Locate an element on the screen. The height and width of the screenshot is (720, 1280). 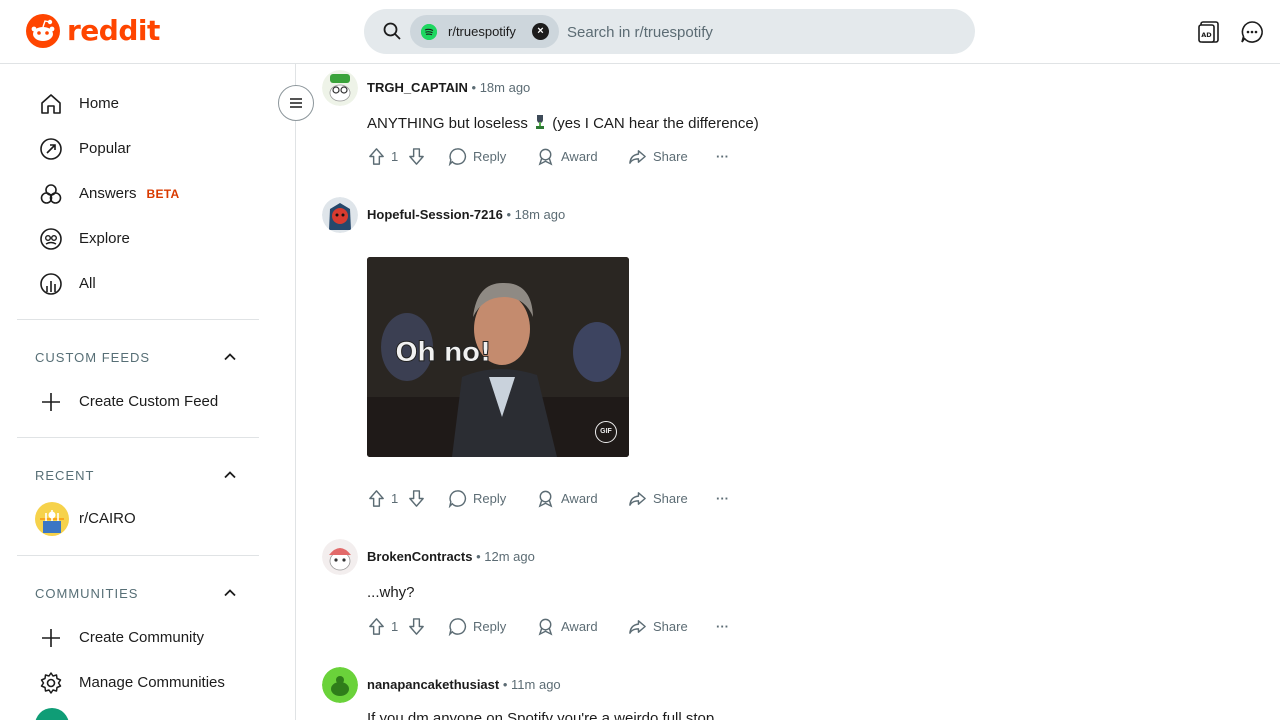
explore-icon is located at coordinates (51, 239).